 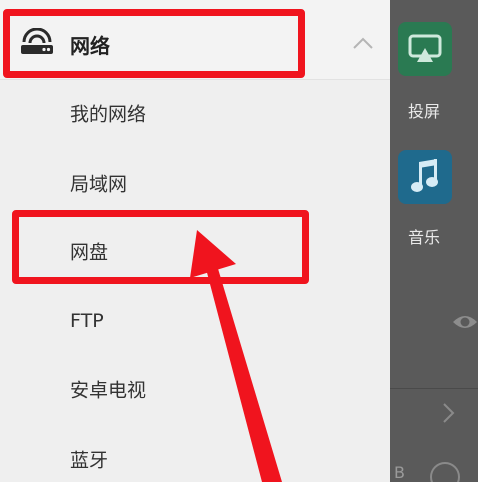 What do you see at coordinates (465, 322) in the screenshot?
I see `eye-icon` at bounding box center [465, 322].